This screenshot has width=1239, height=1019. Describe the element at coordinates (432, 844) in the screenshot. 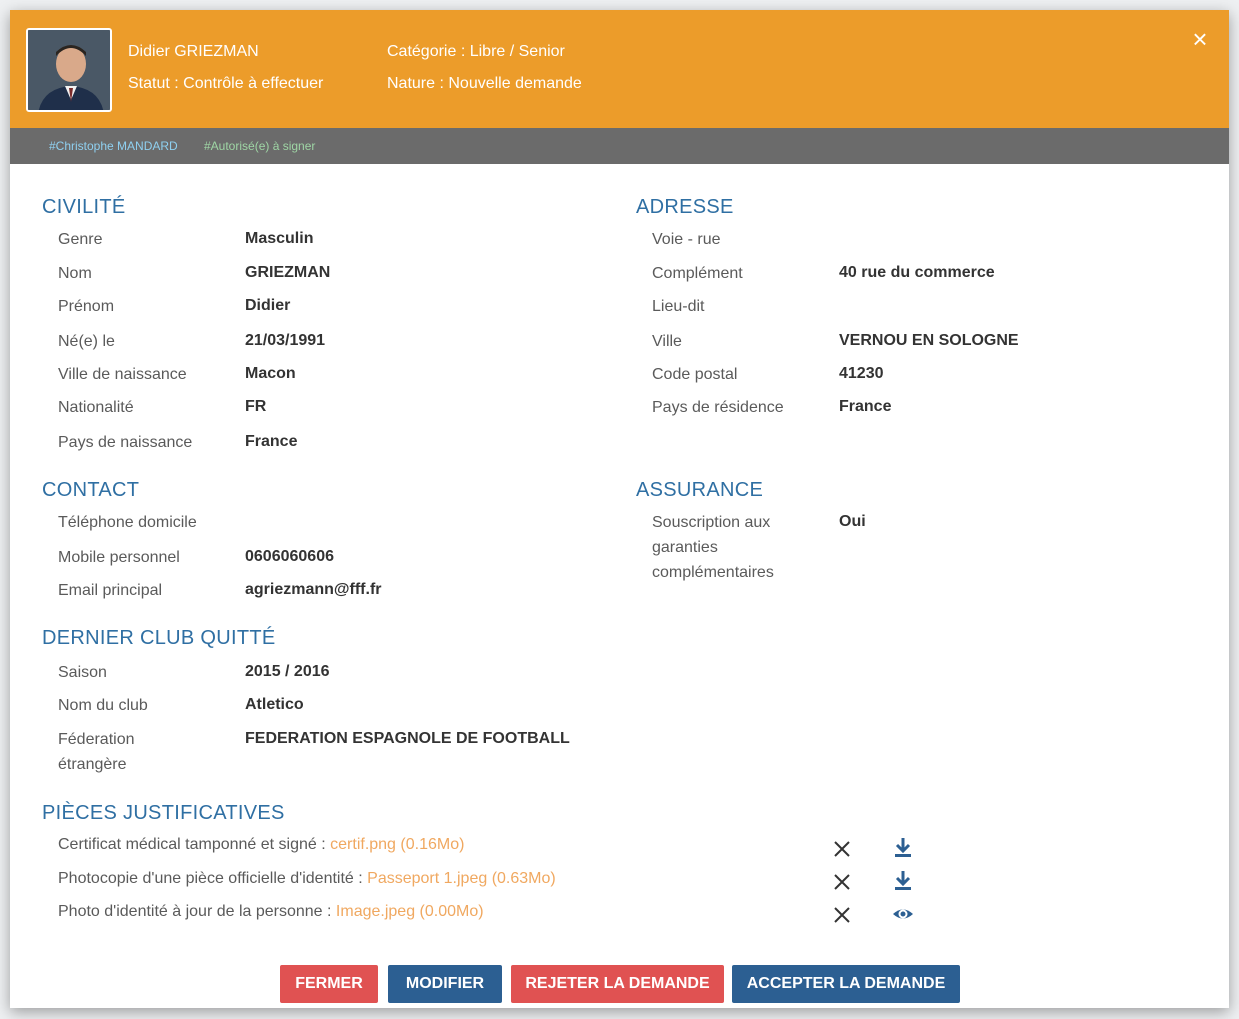

I see `document-file-size: (0.16Mo)` at that location.